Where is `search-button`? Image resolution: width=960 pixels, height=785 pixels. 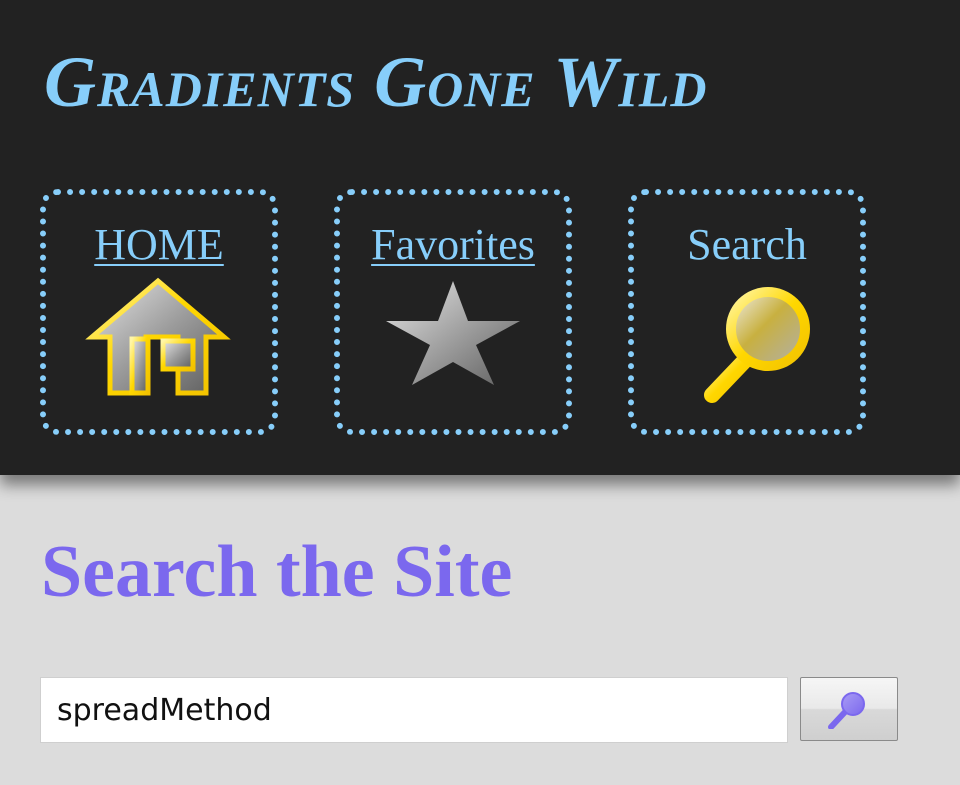 search-button is located at coordinates (849, 709).